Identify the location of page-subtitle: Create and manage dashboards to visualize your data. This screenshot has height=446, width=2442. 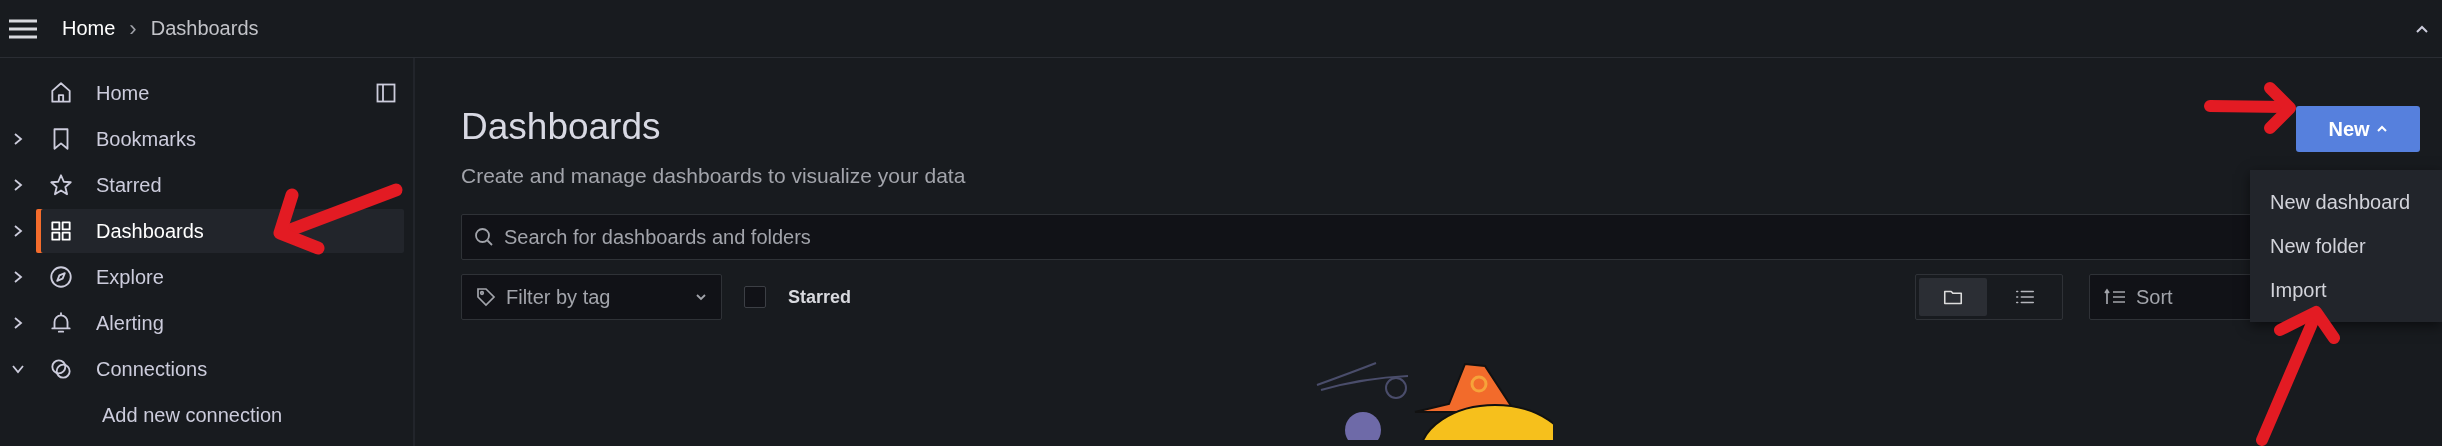
(713, 176).